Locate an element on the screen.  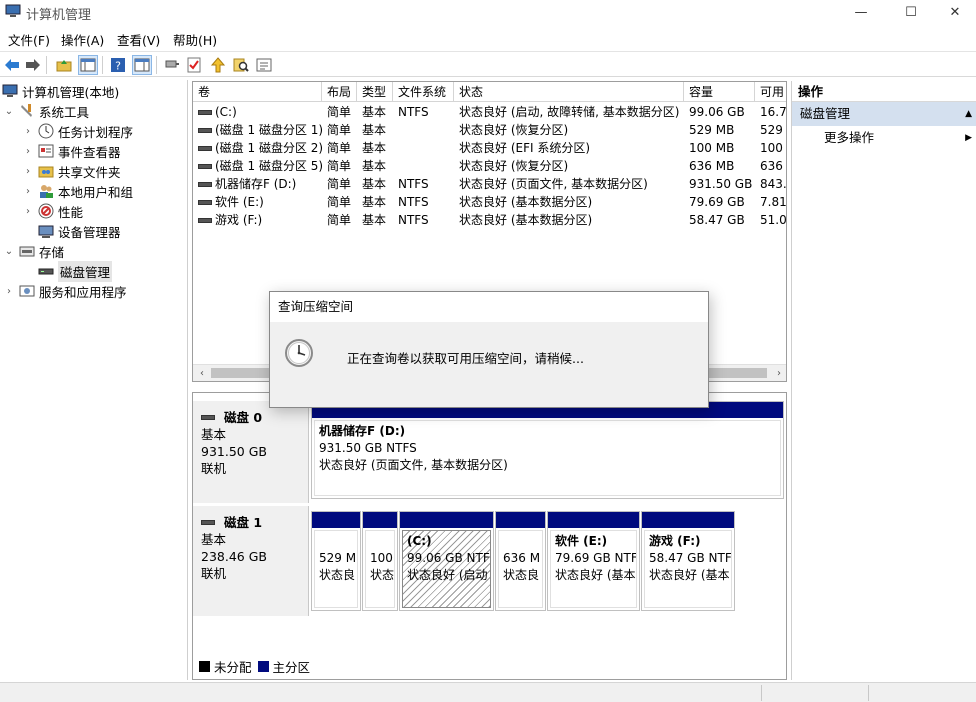
more-actions-item: 更多操作 ▶ is located at coordinates (884, 138).